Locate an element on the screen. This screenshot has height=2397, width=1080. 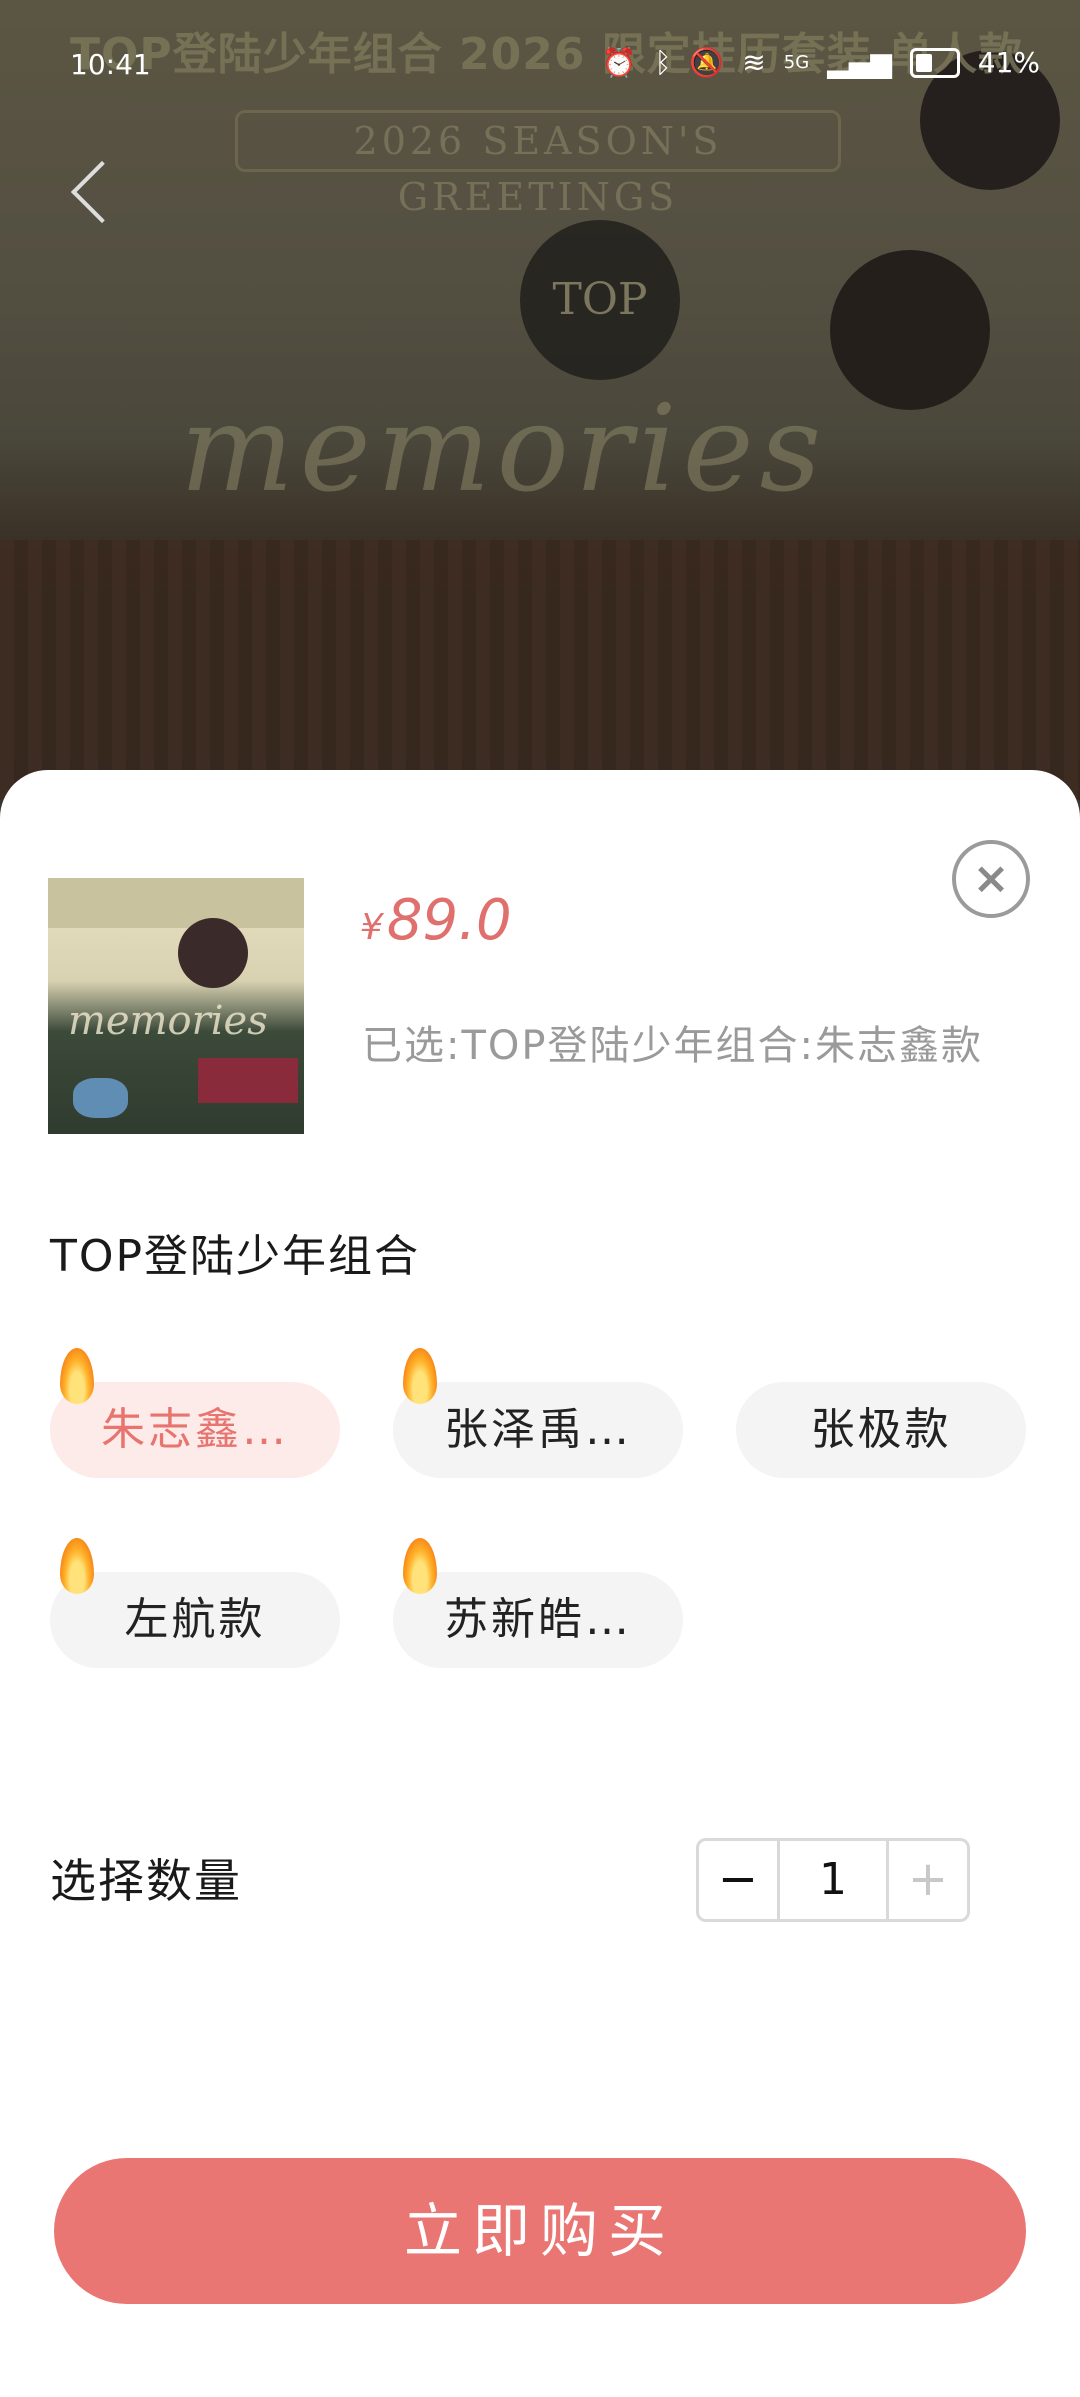
thumb-blue-shape is located at coordinates (100, 1098).